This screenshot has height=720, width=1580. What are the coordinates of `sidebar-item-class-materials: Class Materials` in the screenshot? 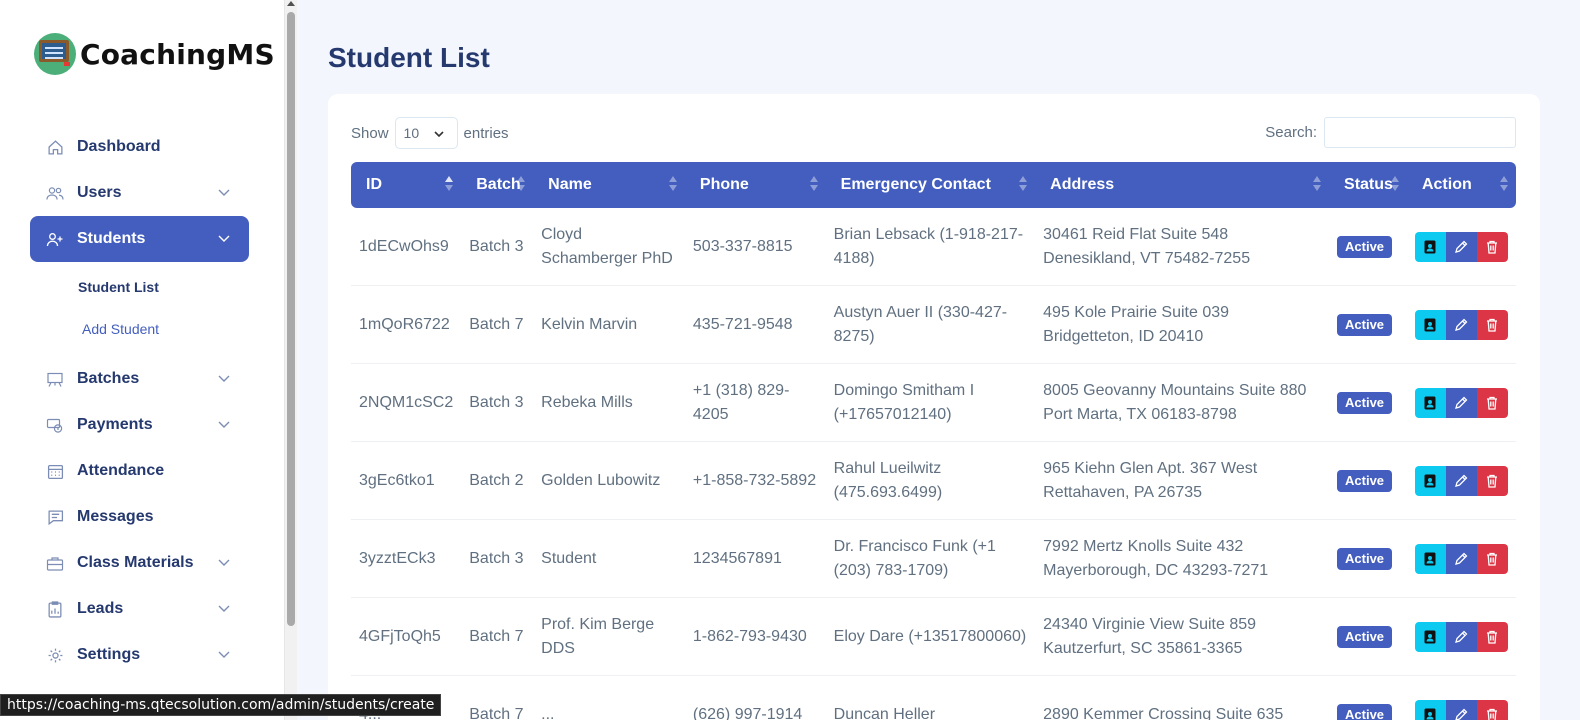 It's located at (139, 563).